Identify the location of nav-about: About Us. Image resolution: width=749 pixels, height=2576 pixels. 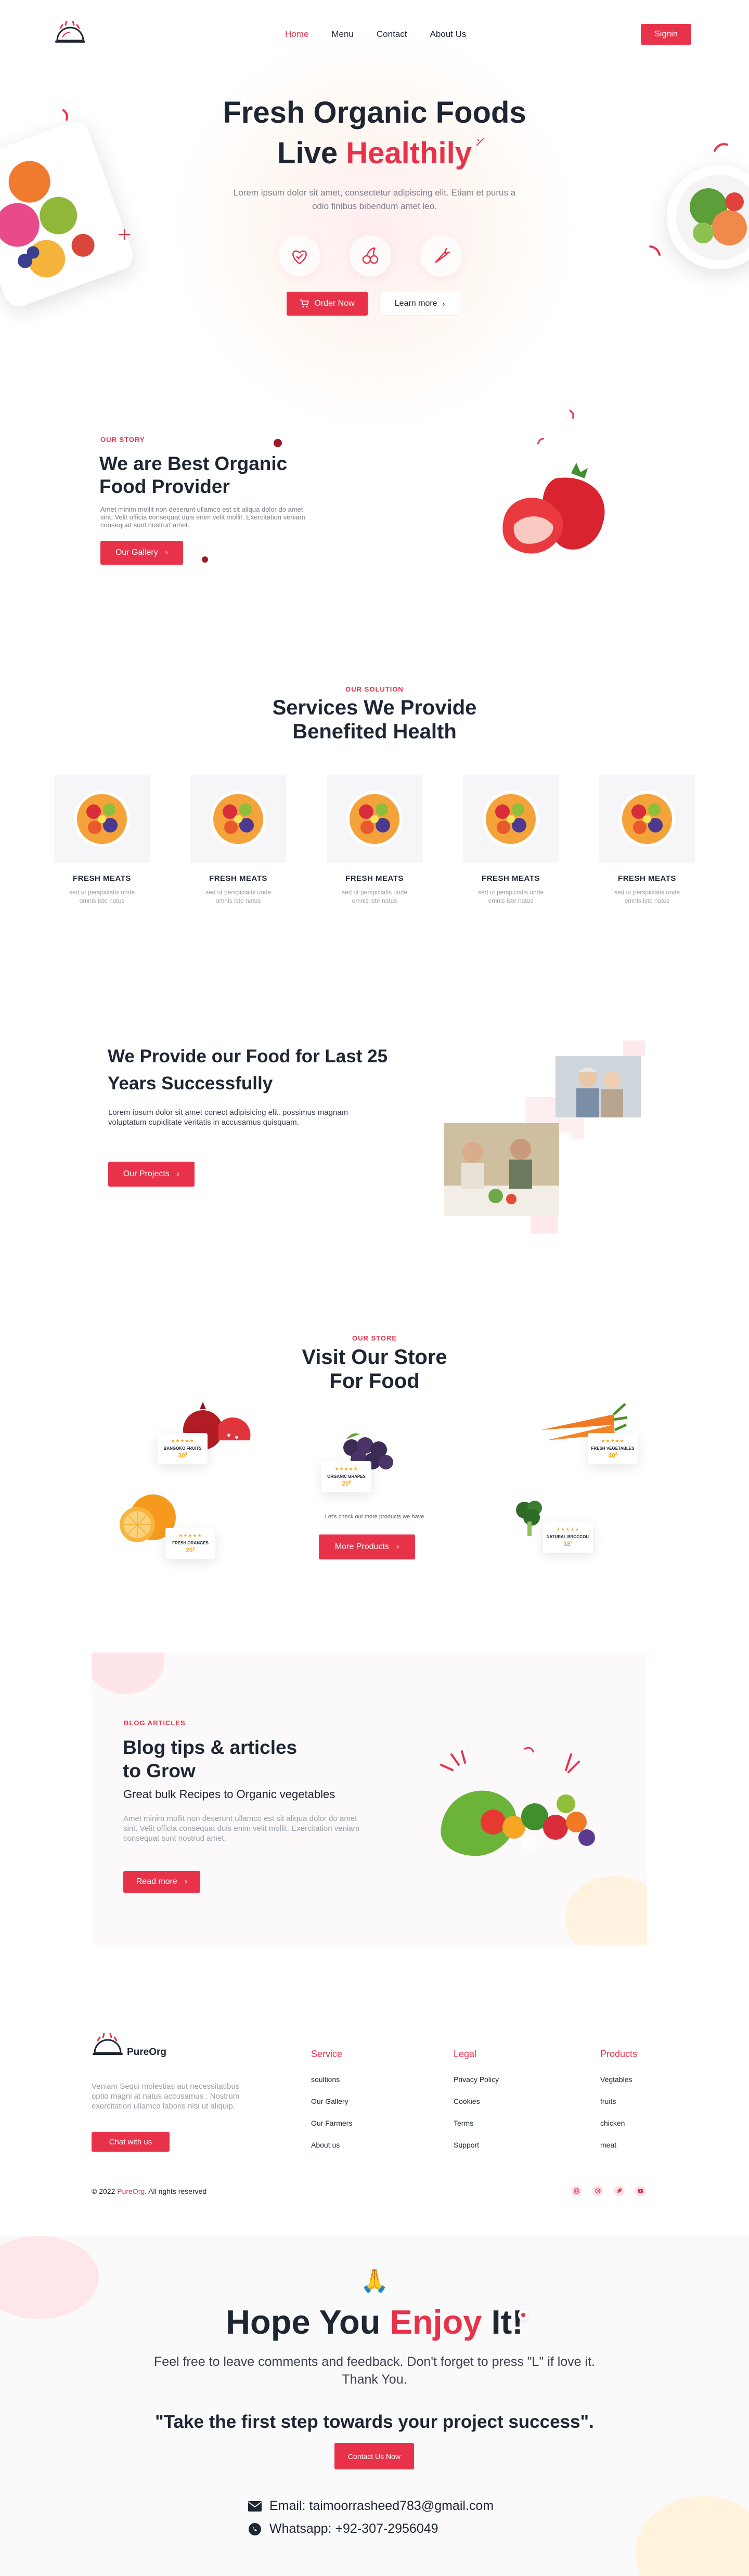
(448, 34).